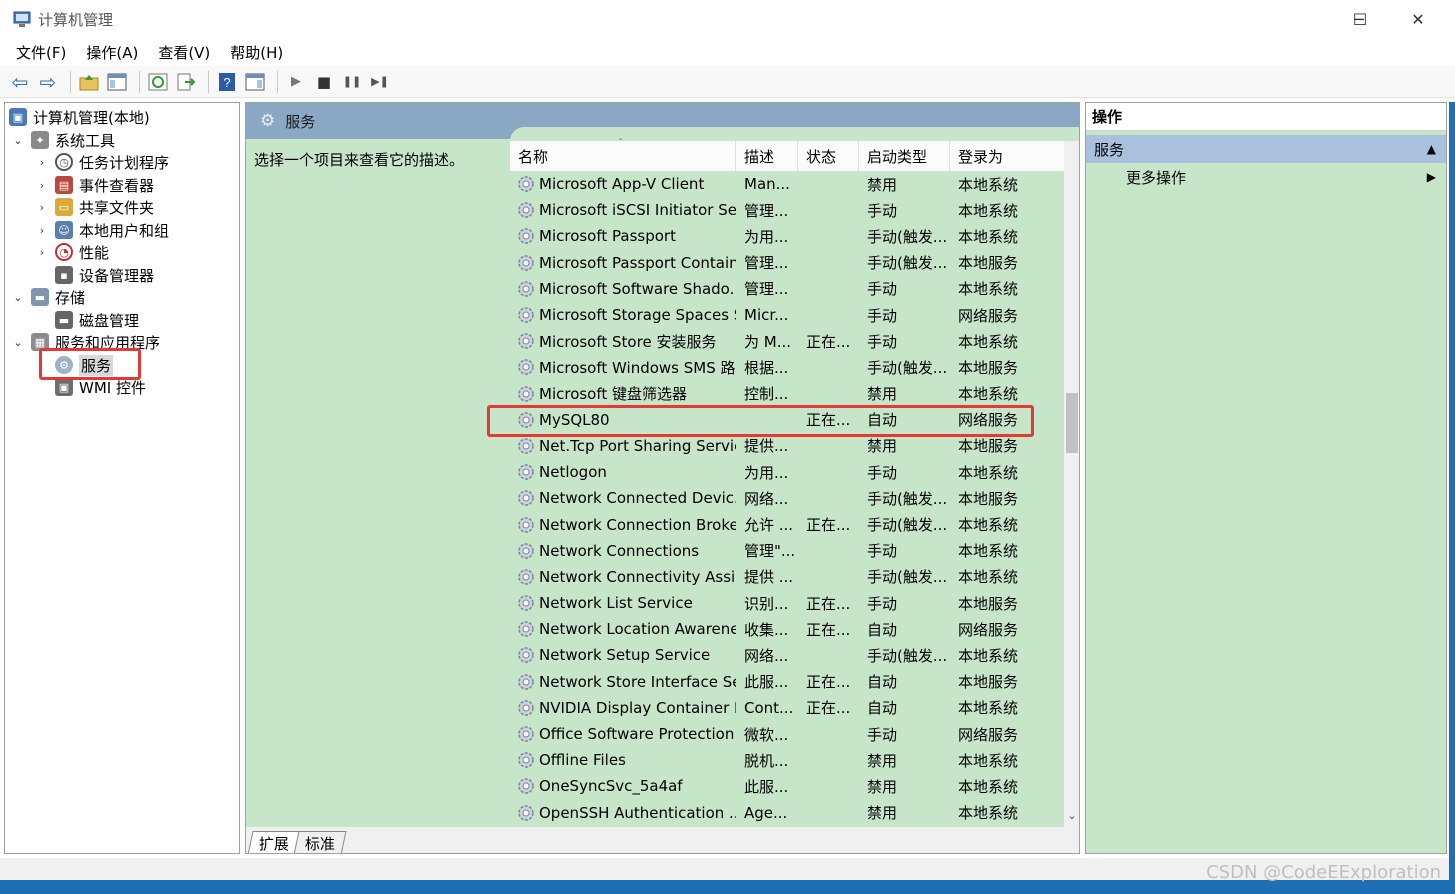 Image resolution: width=1455 pixels, height=894 pixels. What do you see at coordinates (767, 156) in the screenshot?
I see `column-description: 描述` at bounding box center [767, 156].